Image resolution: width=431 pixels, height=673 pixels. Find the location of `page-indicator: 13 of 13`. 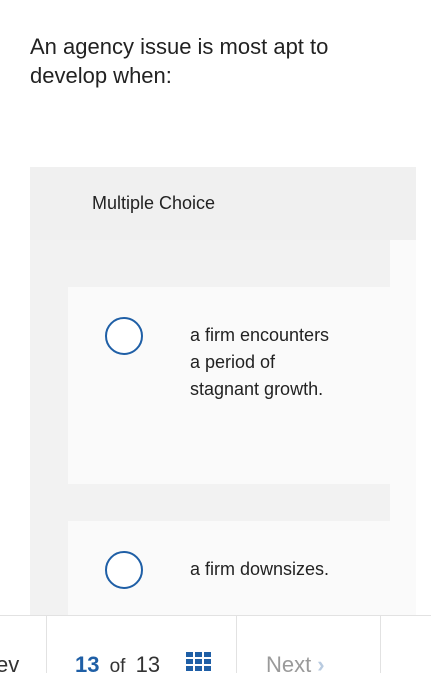

page-indicator: 13 of 13 is located at coordinates (117, 662).